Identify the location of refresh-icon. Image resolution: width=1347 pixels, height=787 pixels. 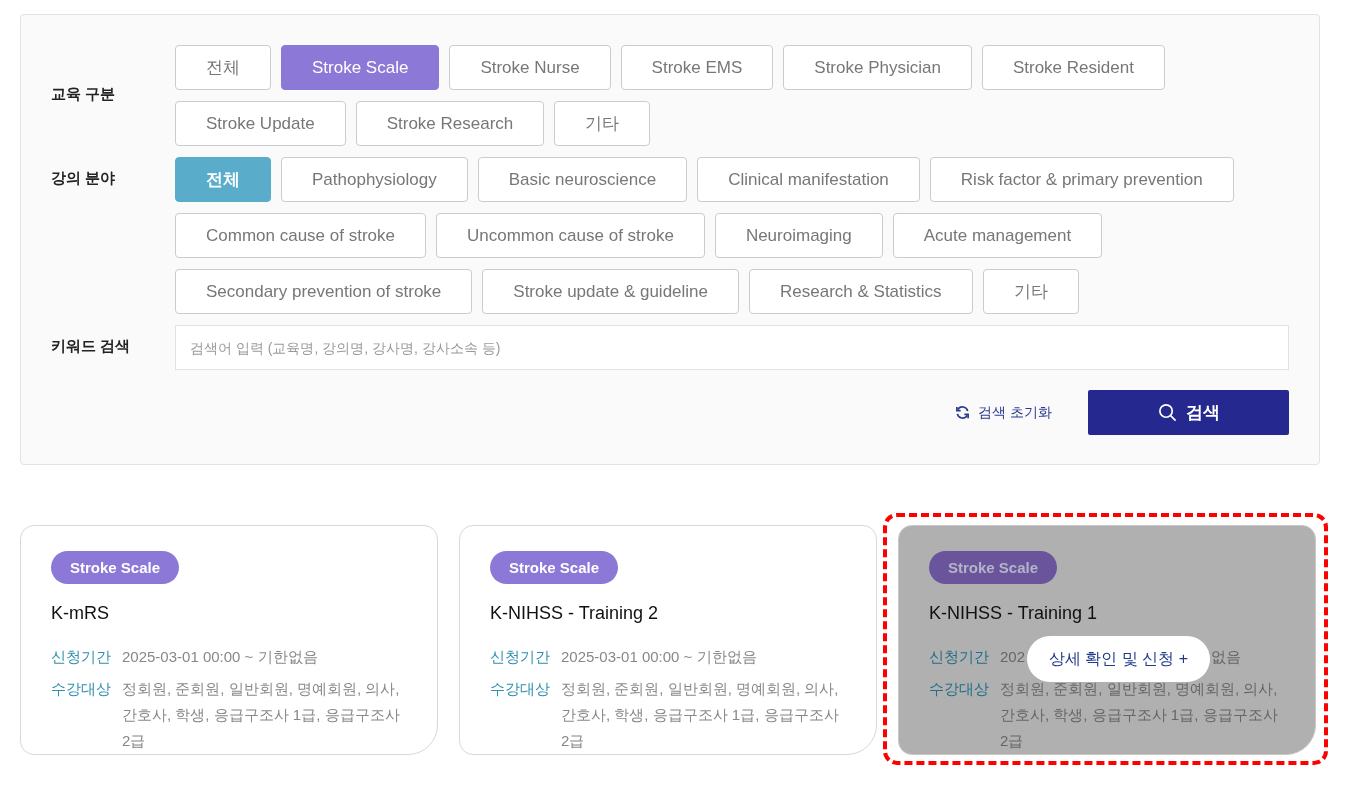
(963, 412).